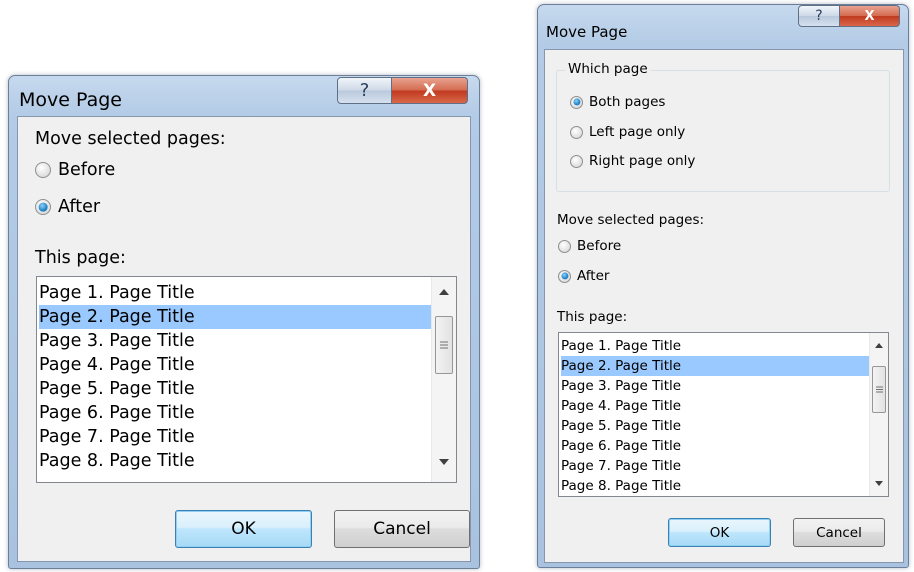  What do you see at coordinates (576, 161) in the screenshot?
I see `radio-right-page-only-indicator` at bounding box center [576, 161].